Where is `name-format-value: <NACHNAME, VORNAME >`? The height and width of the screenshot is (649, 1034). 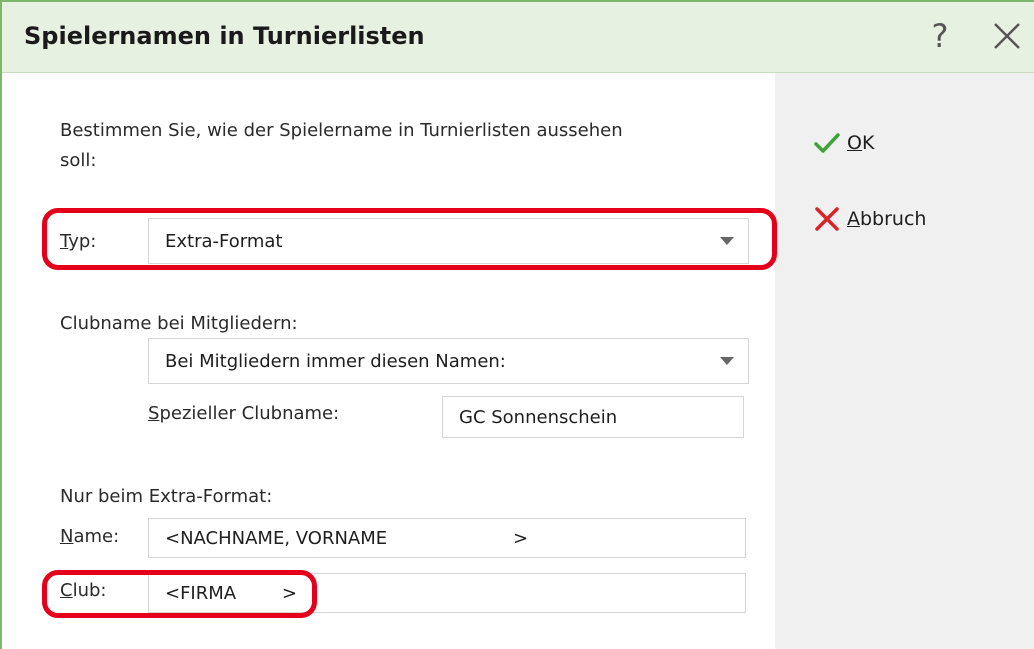 name-format-value: <NACHNAME, VORNAME > is located at coordinates (347, 538).